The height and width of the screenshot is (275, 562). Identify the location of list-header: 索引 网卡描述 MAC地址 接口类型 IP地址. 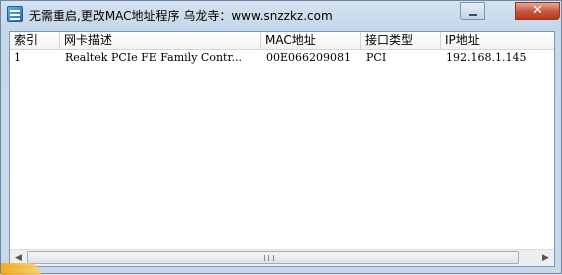
(282, 41).